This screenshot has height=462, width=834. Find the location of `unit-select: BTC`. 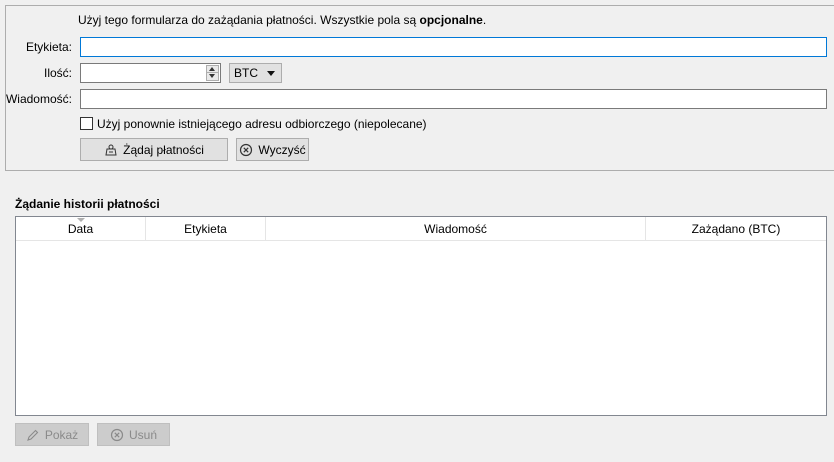

unit-select: BTC is located at coordinates (255, 73).